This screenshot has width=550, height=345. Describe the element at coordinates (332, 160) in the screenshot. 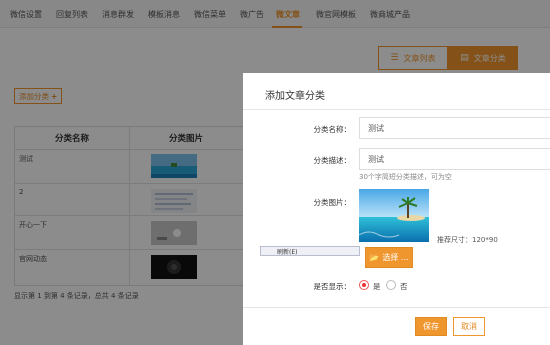

I see `category-desc-label: 分类描述：` at that location.